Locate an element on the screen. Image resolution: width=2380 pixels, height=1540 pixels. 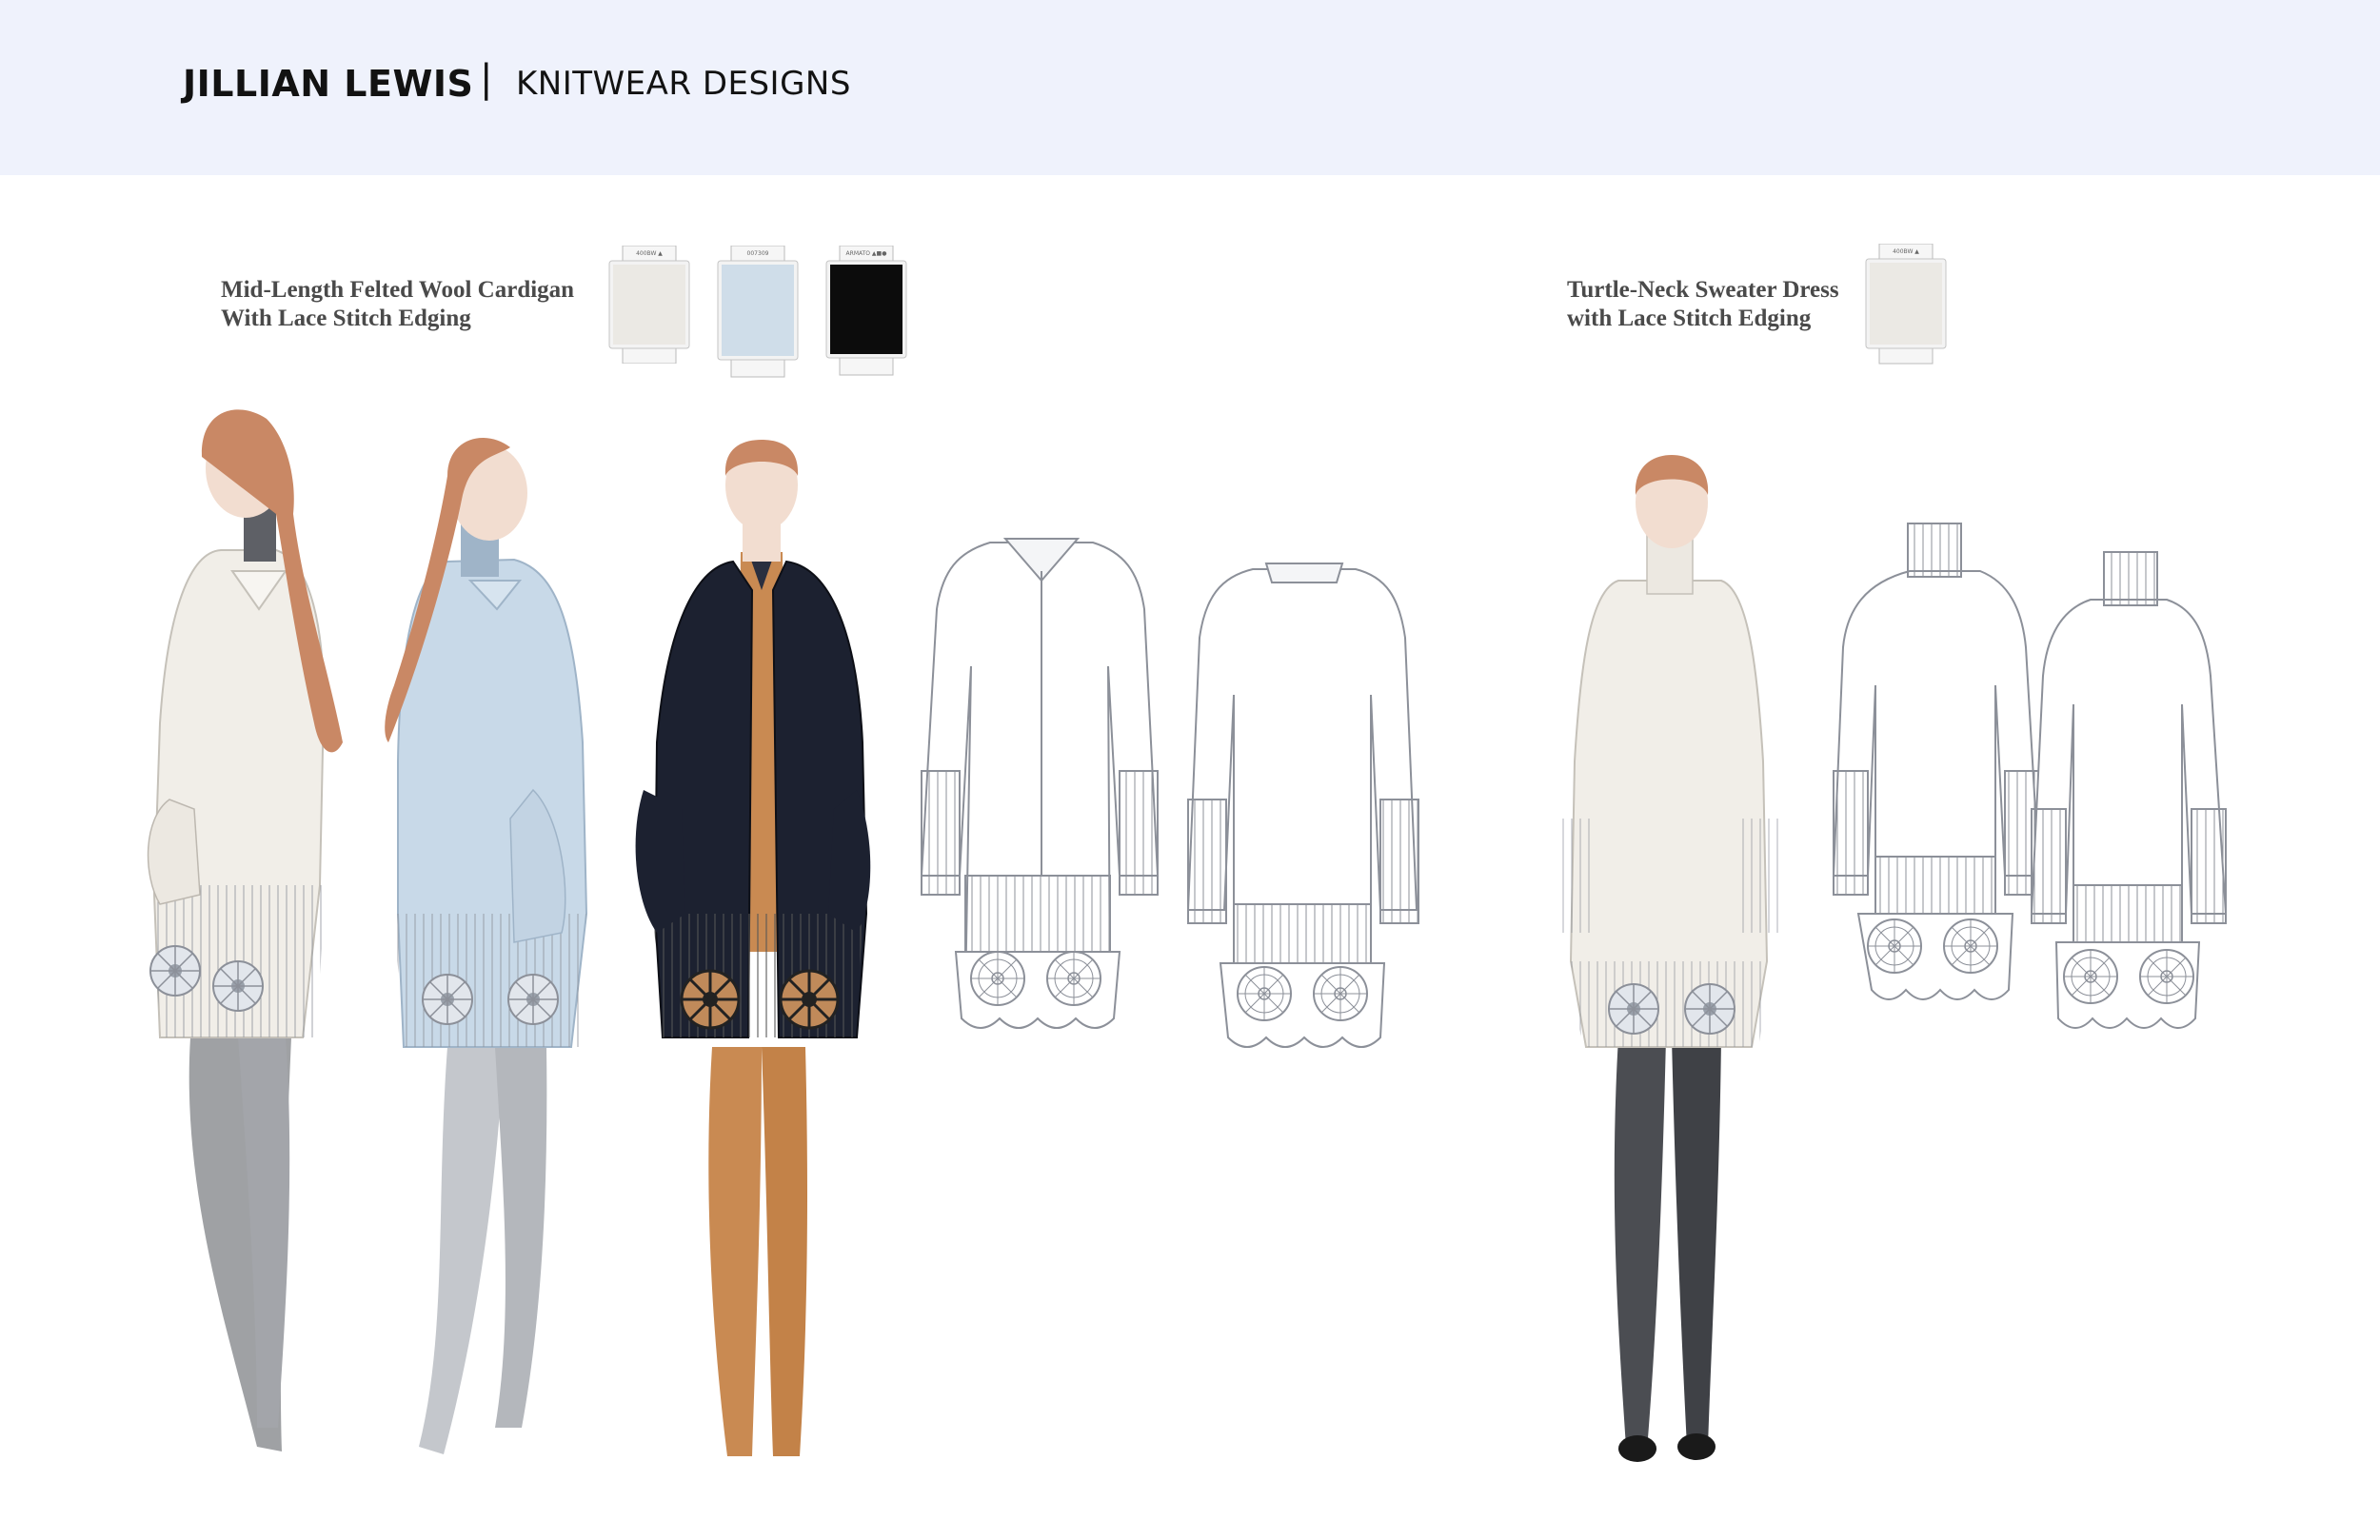
flat-cardigan-front is located at coordinates (1040, 783).